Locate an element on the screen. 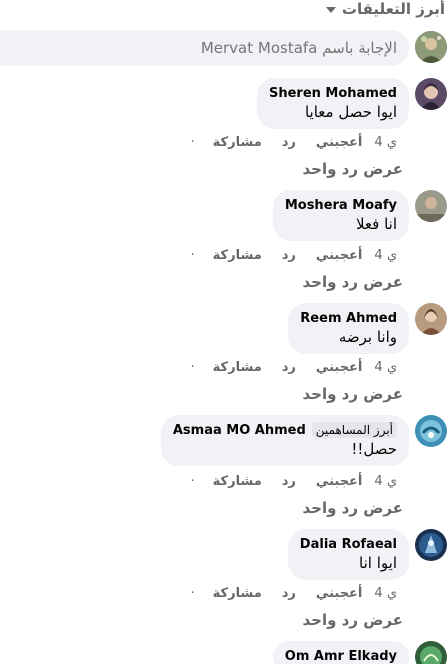  author-line: Asmaa MO Ahmed أبرز المساهمين is located at coordinates (285, 430).